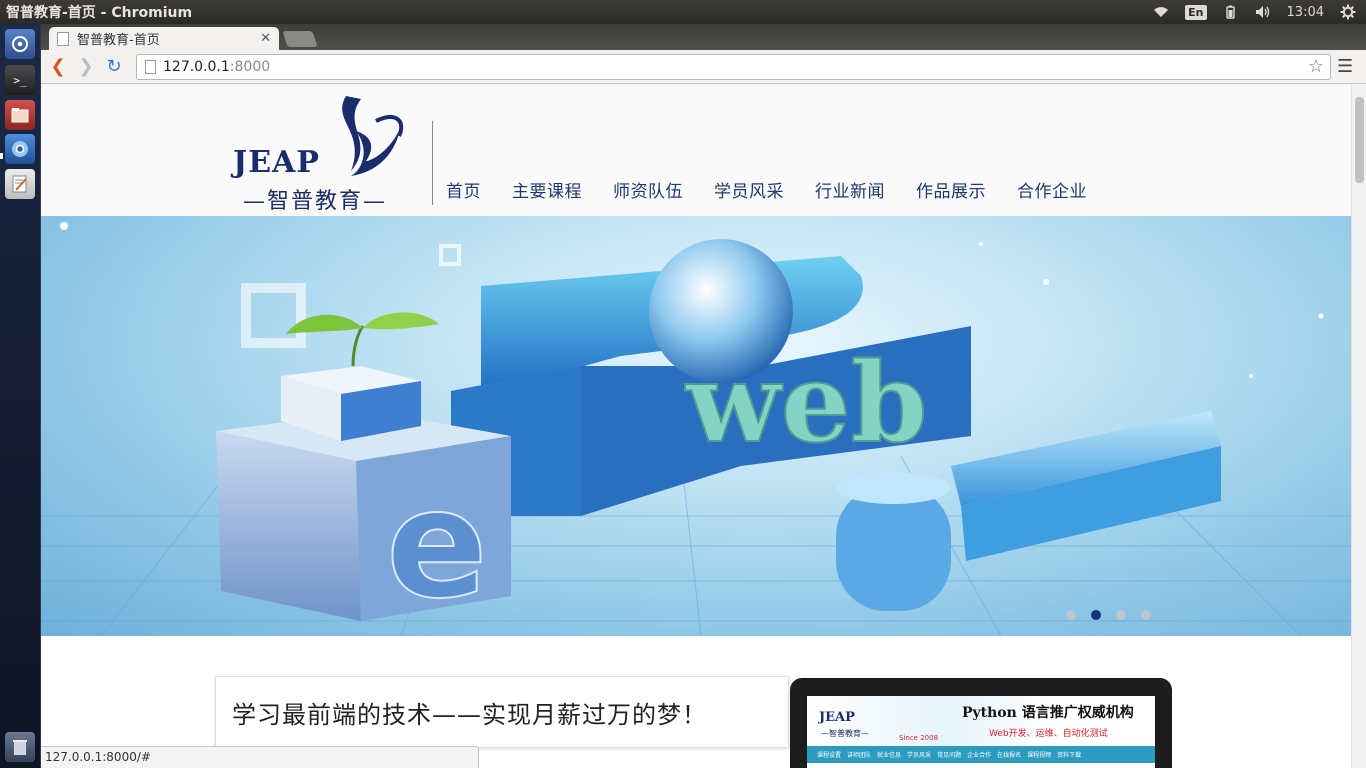 This screenshot has width=1366, height=768. I want to click on preview-menu-item: 资料下载, so click(1069, 755).